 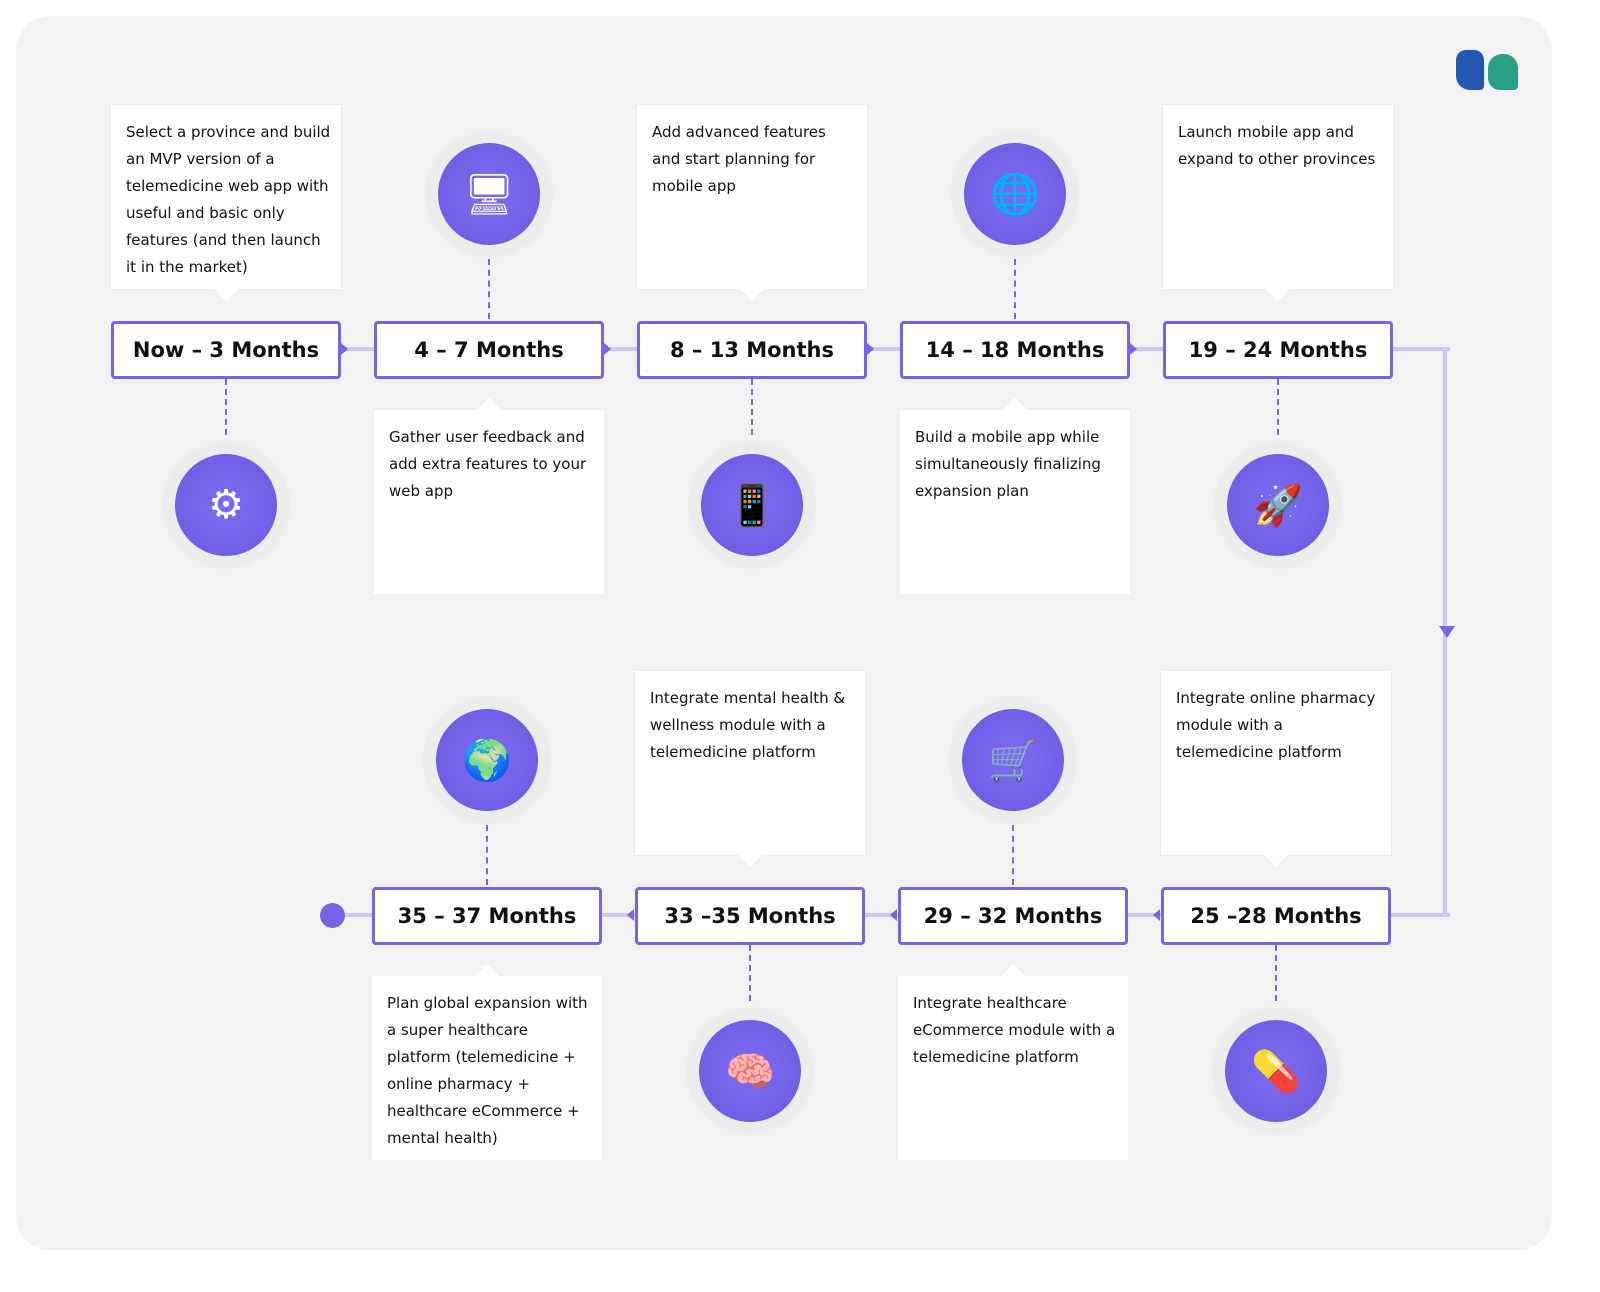 I want to click on monitor-gear-search-icon: ⚙, so click(x=226, y=505).